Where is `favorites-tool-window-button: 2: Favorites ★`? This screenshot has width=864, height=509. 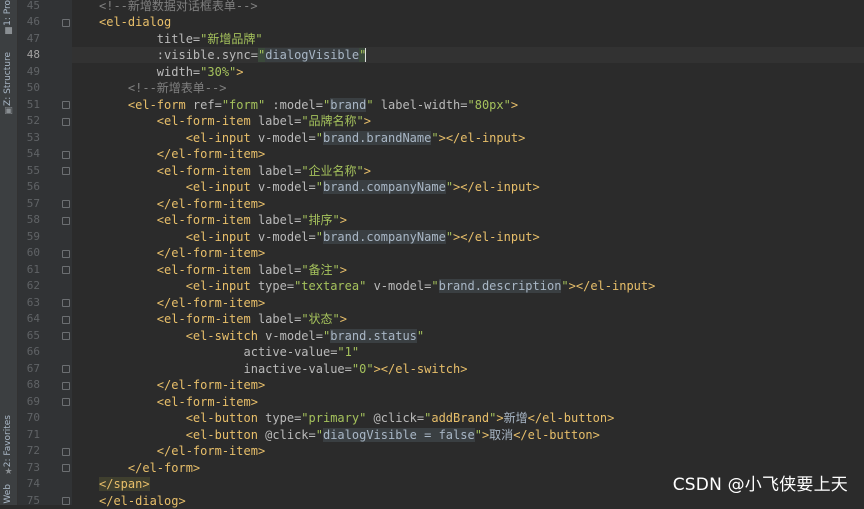
favorites-tool-window-button: 2: Favorites ★ is located at coordinates (8, 446).